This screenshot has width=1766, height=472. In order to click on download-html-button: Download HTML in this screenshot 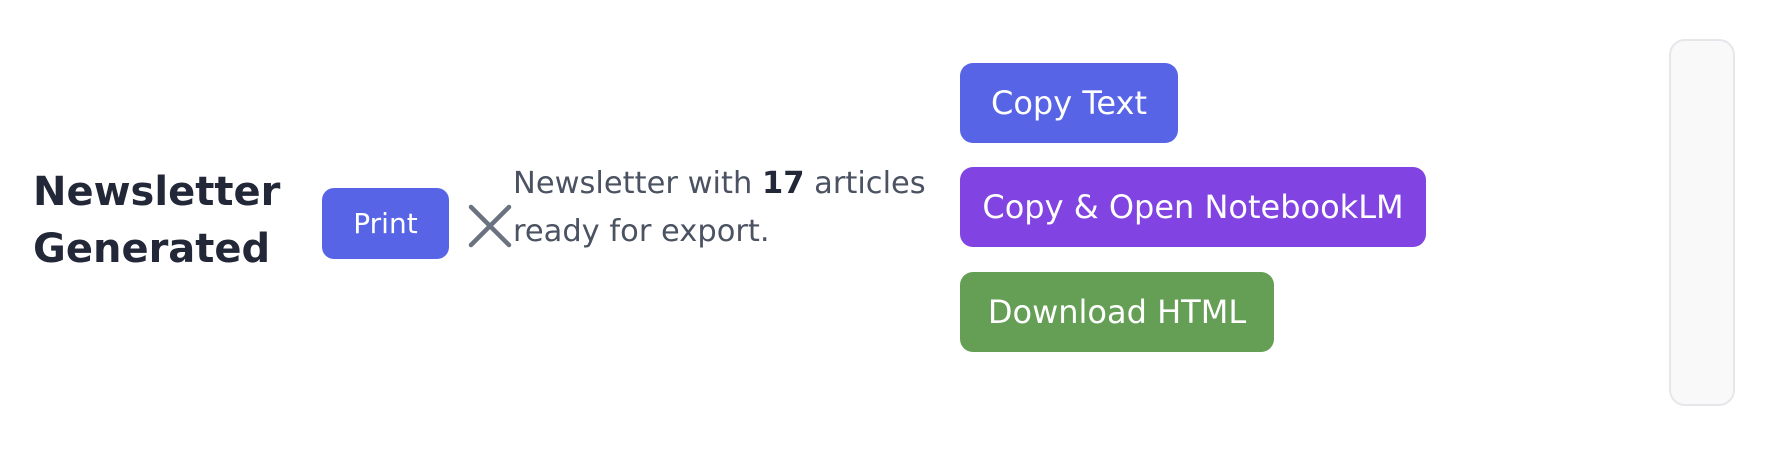, I will do `click(1117, 312)`.